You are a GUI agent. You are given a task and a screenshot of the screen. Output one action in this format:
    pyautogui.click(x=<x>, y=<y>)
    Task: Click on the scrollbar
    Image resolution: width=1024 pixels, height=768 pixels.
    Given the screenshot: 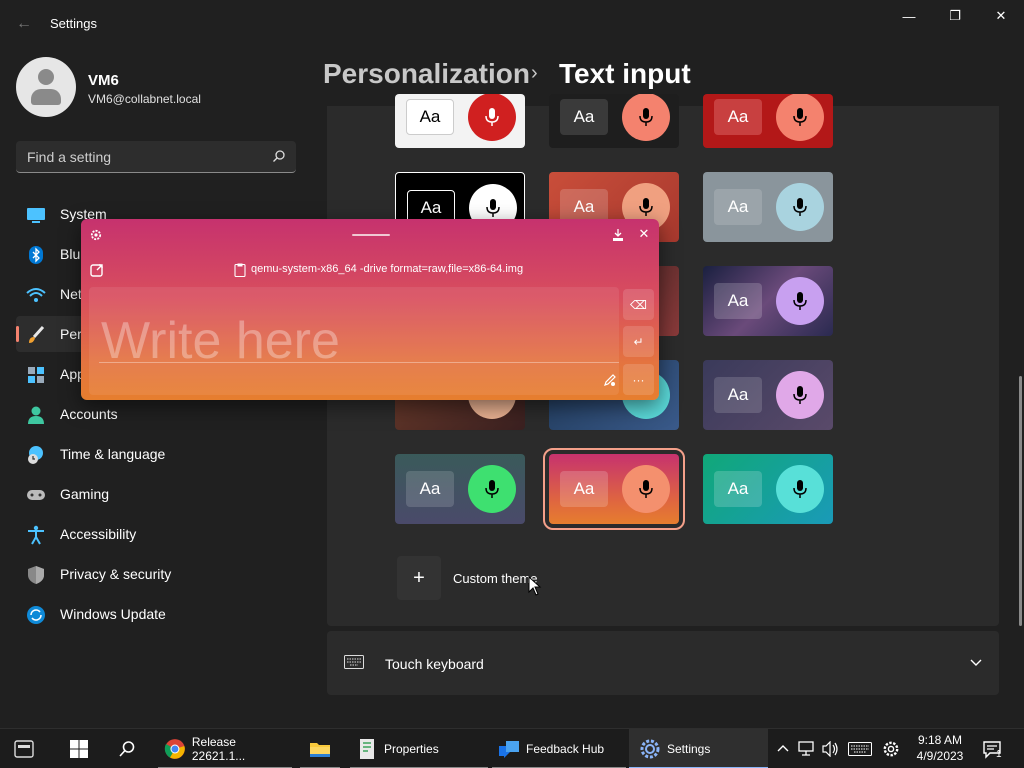 What is the action you would take?
    pyautogui.click(x=1020, y=501)
    